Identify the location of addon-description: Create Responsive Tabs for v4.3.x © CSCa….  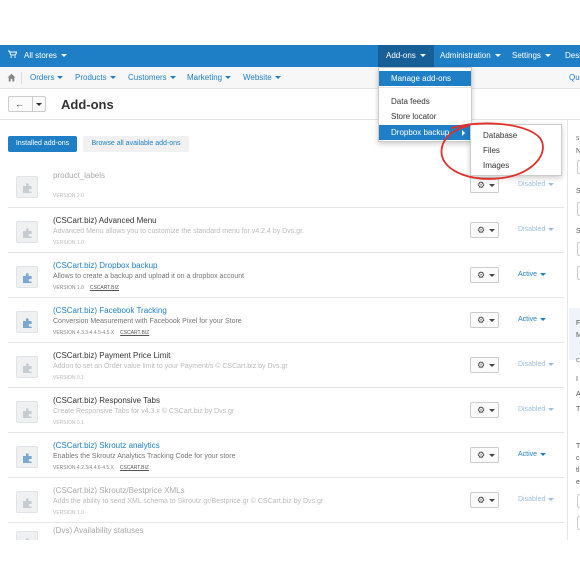
(144, 411).